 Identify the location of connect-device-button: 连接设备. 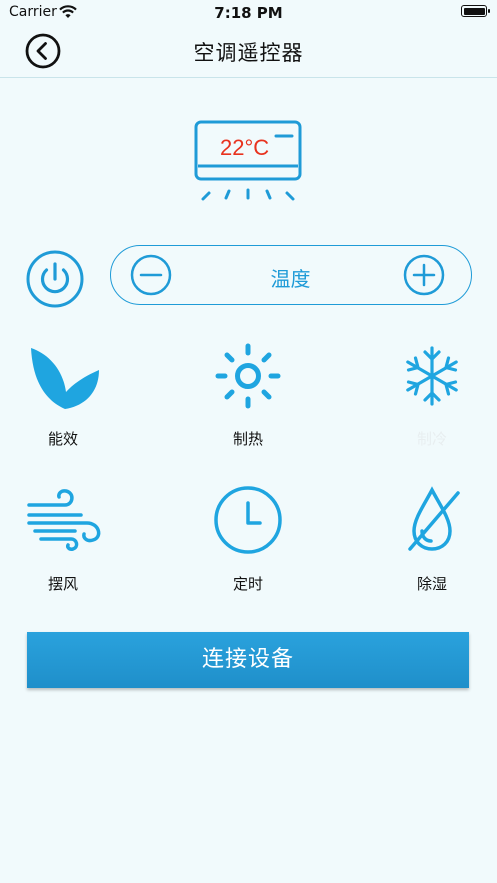
(248, 660).